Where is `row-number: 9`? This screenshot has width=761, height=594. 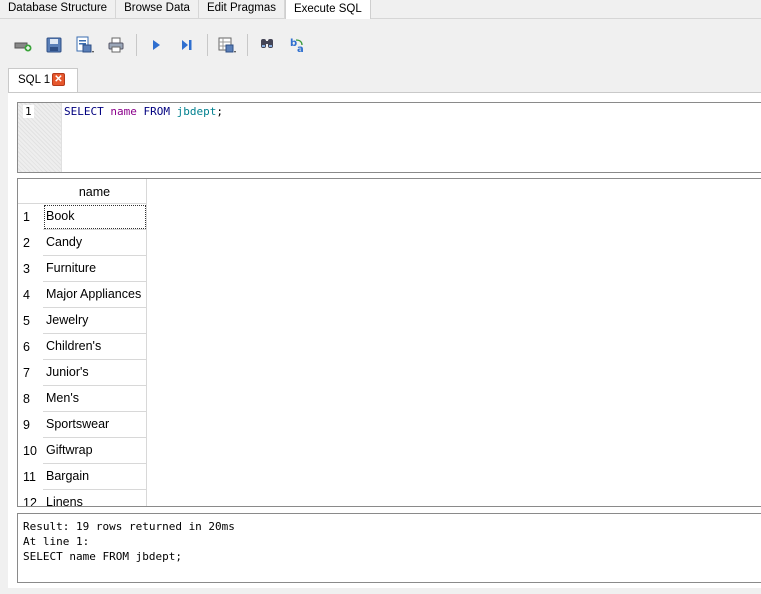
row-number: 9 is located at coordinates (30, 425).